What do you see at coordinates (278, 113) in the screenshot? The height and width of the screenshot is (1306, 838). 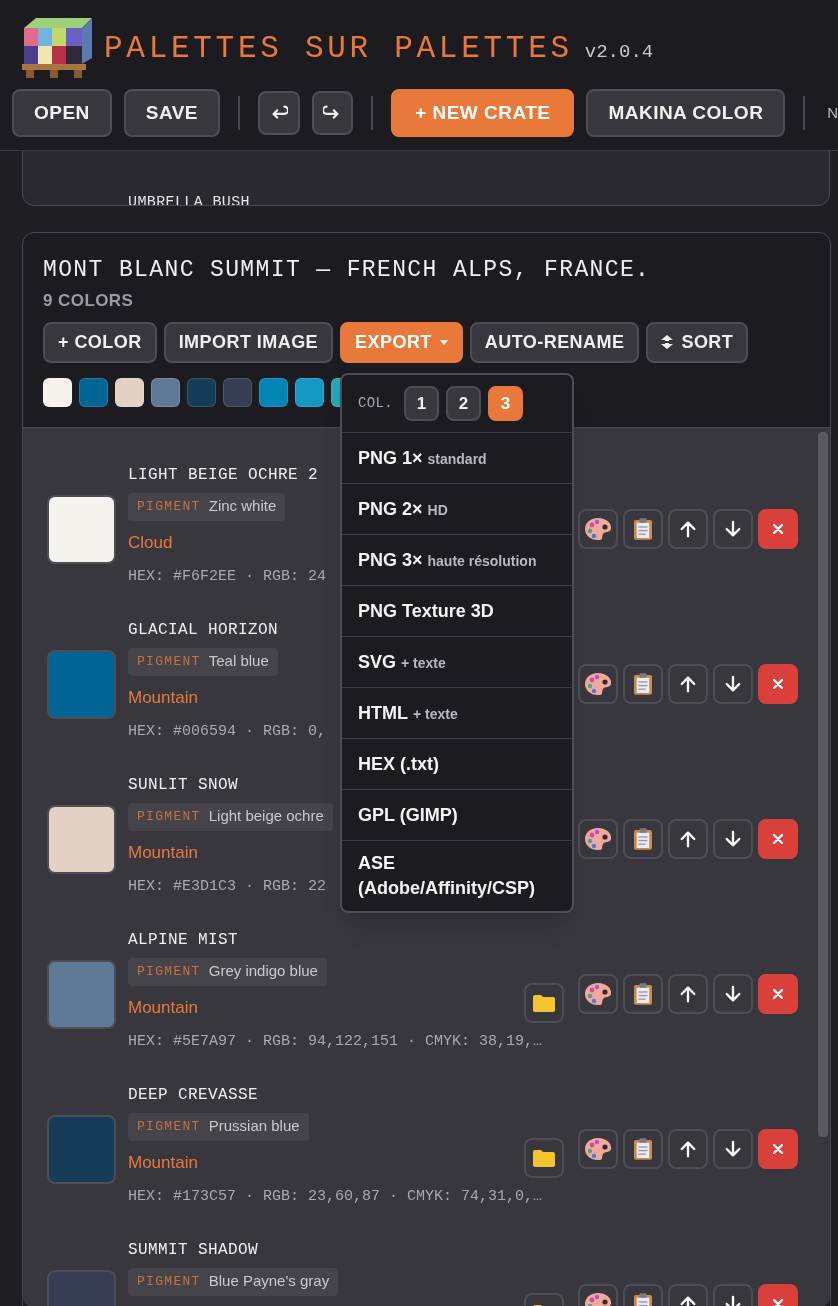 I see `undo-button` at bounding box center [278, 113].